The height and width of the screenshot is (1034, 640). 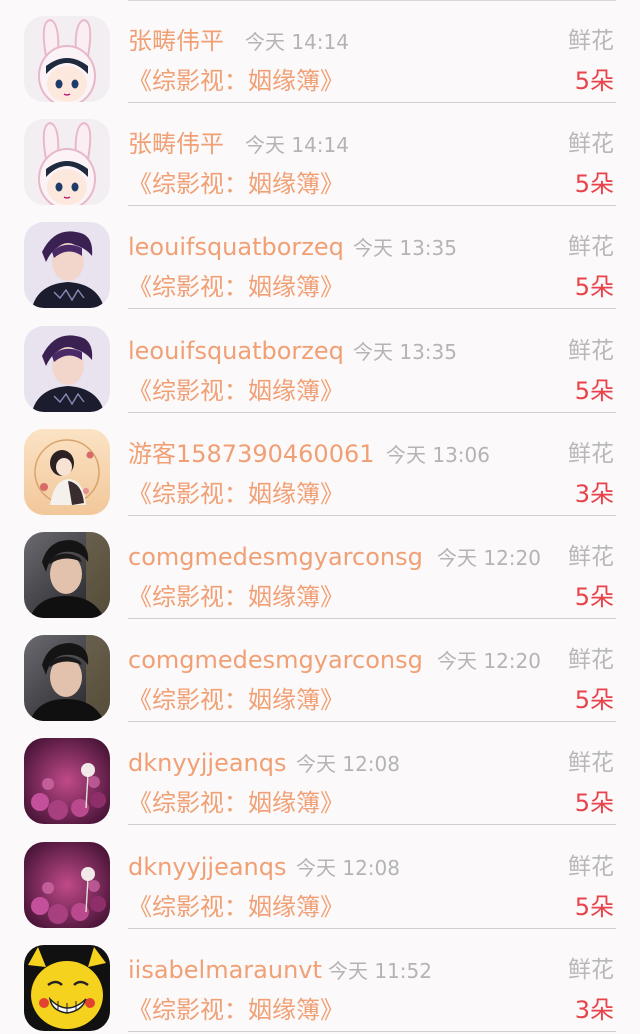 What do you see at coordinates (225, 970) in the screenshot?
I see `user-name: iisabelmaraunvt` at bounding box center [225, 970].